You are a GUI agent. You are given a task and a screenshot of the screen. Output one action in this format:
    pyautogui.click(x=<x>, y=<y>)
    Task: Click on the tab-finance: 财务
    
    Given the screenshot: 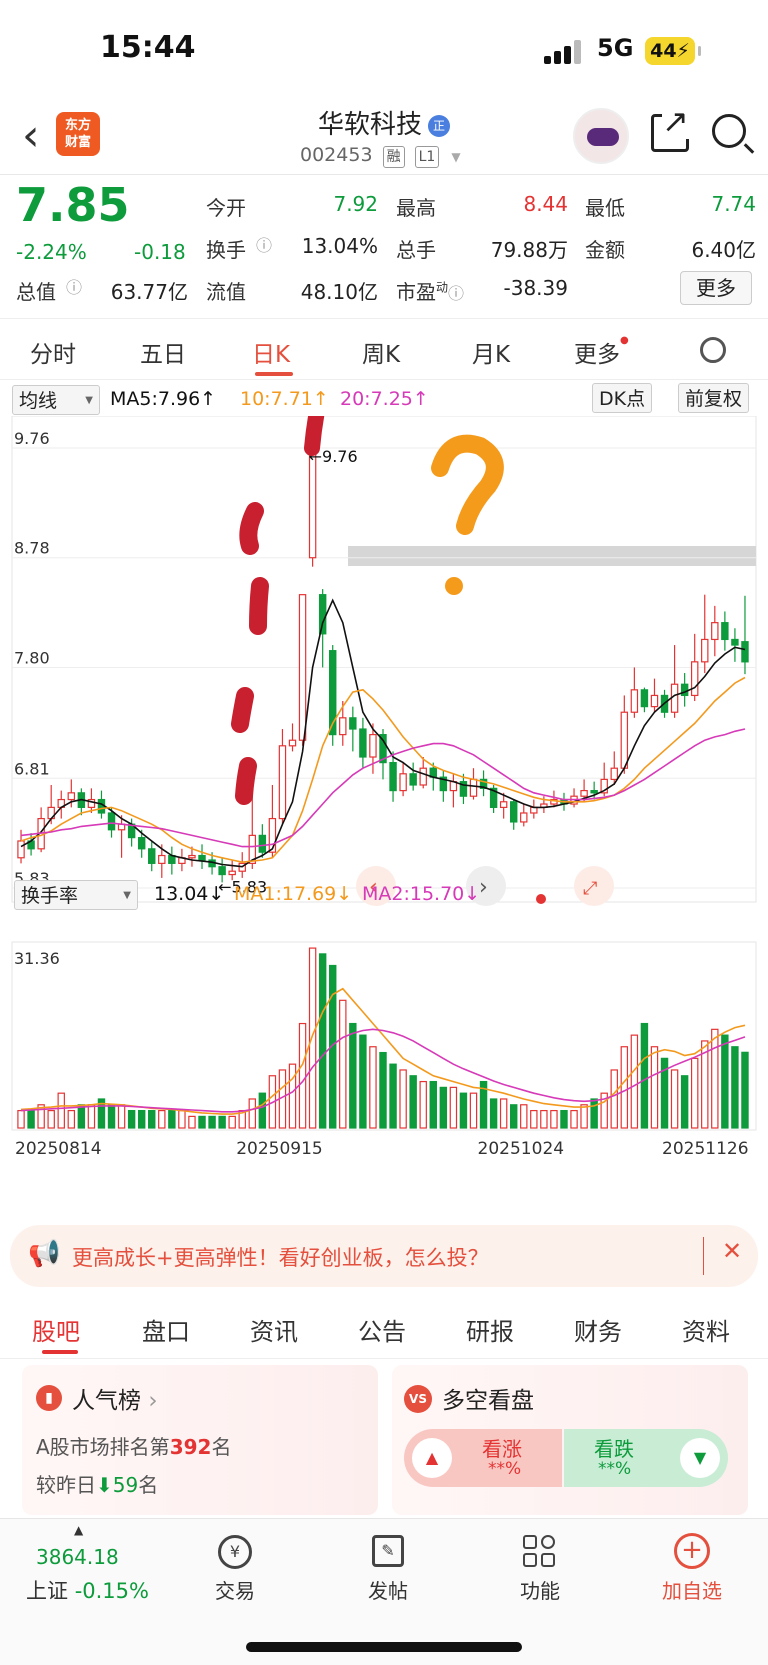 What is the action you would take?
    pyautogui.click(x=598, y=1329)
    